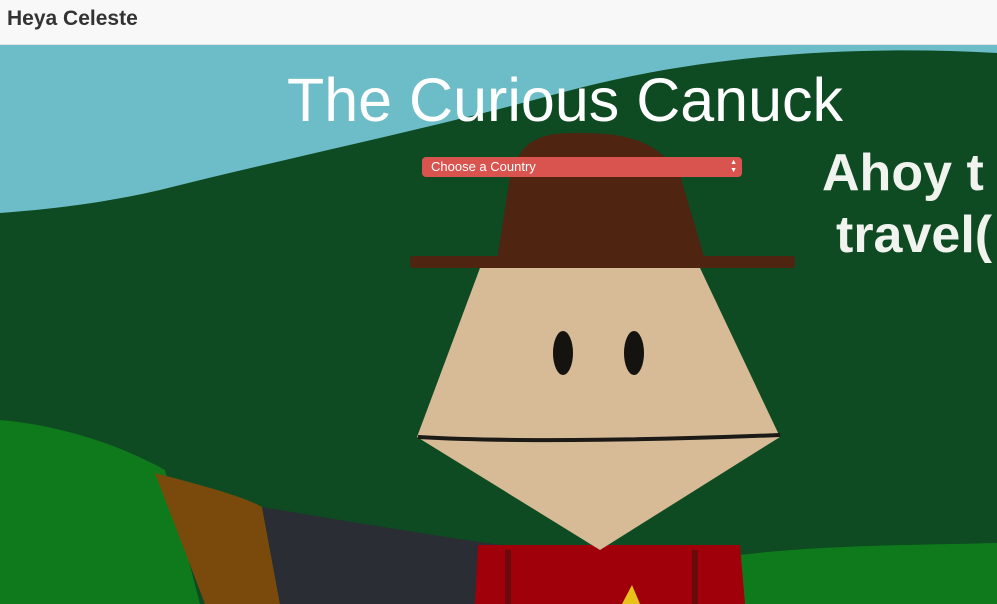 The width and height of the screenshot is (997, 604). What do you see at coordinates (907, 204) in the screenshot?
I see `background-caption: Ahoy t travel(` at bounding box center [907, 204].